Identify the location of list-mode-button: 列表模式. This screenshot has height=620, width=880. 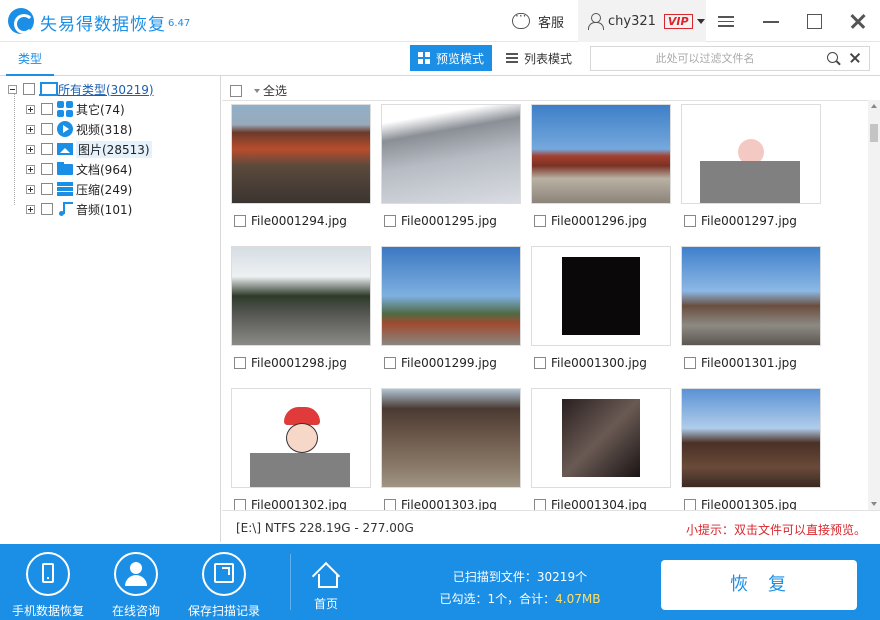
(539, 58).